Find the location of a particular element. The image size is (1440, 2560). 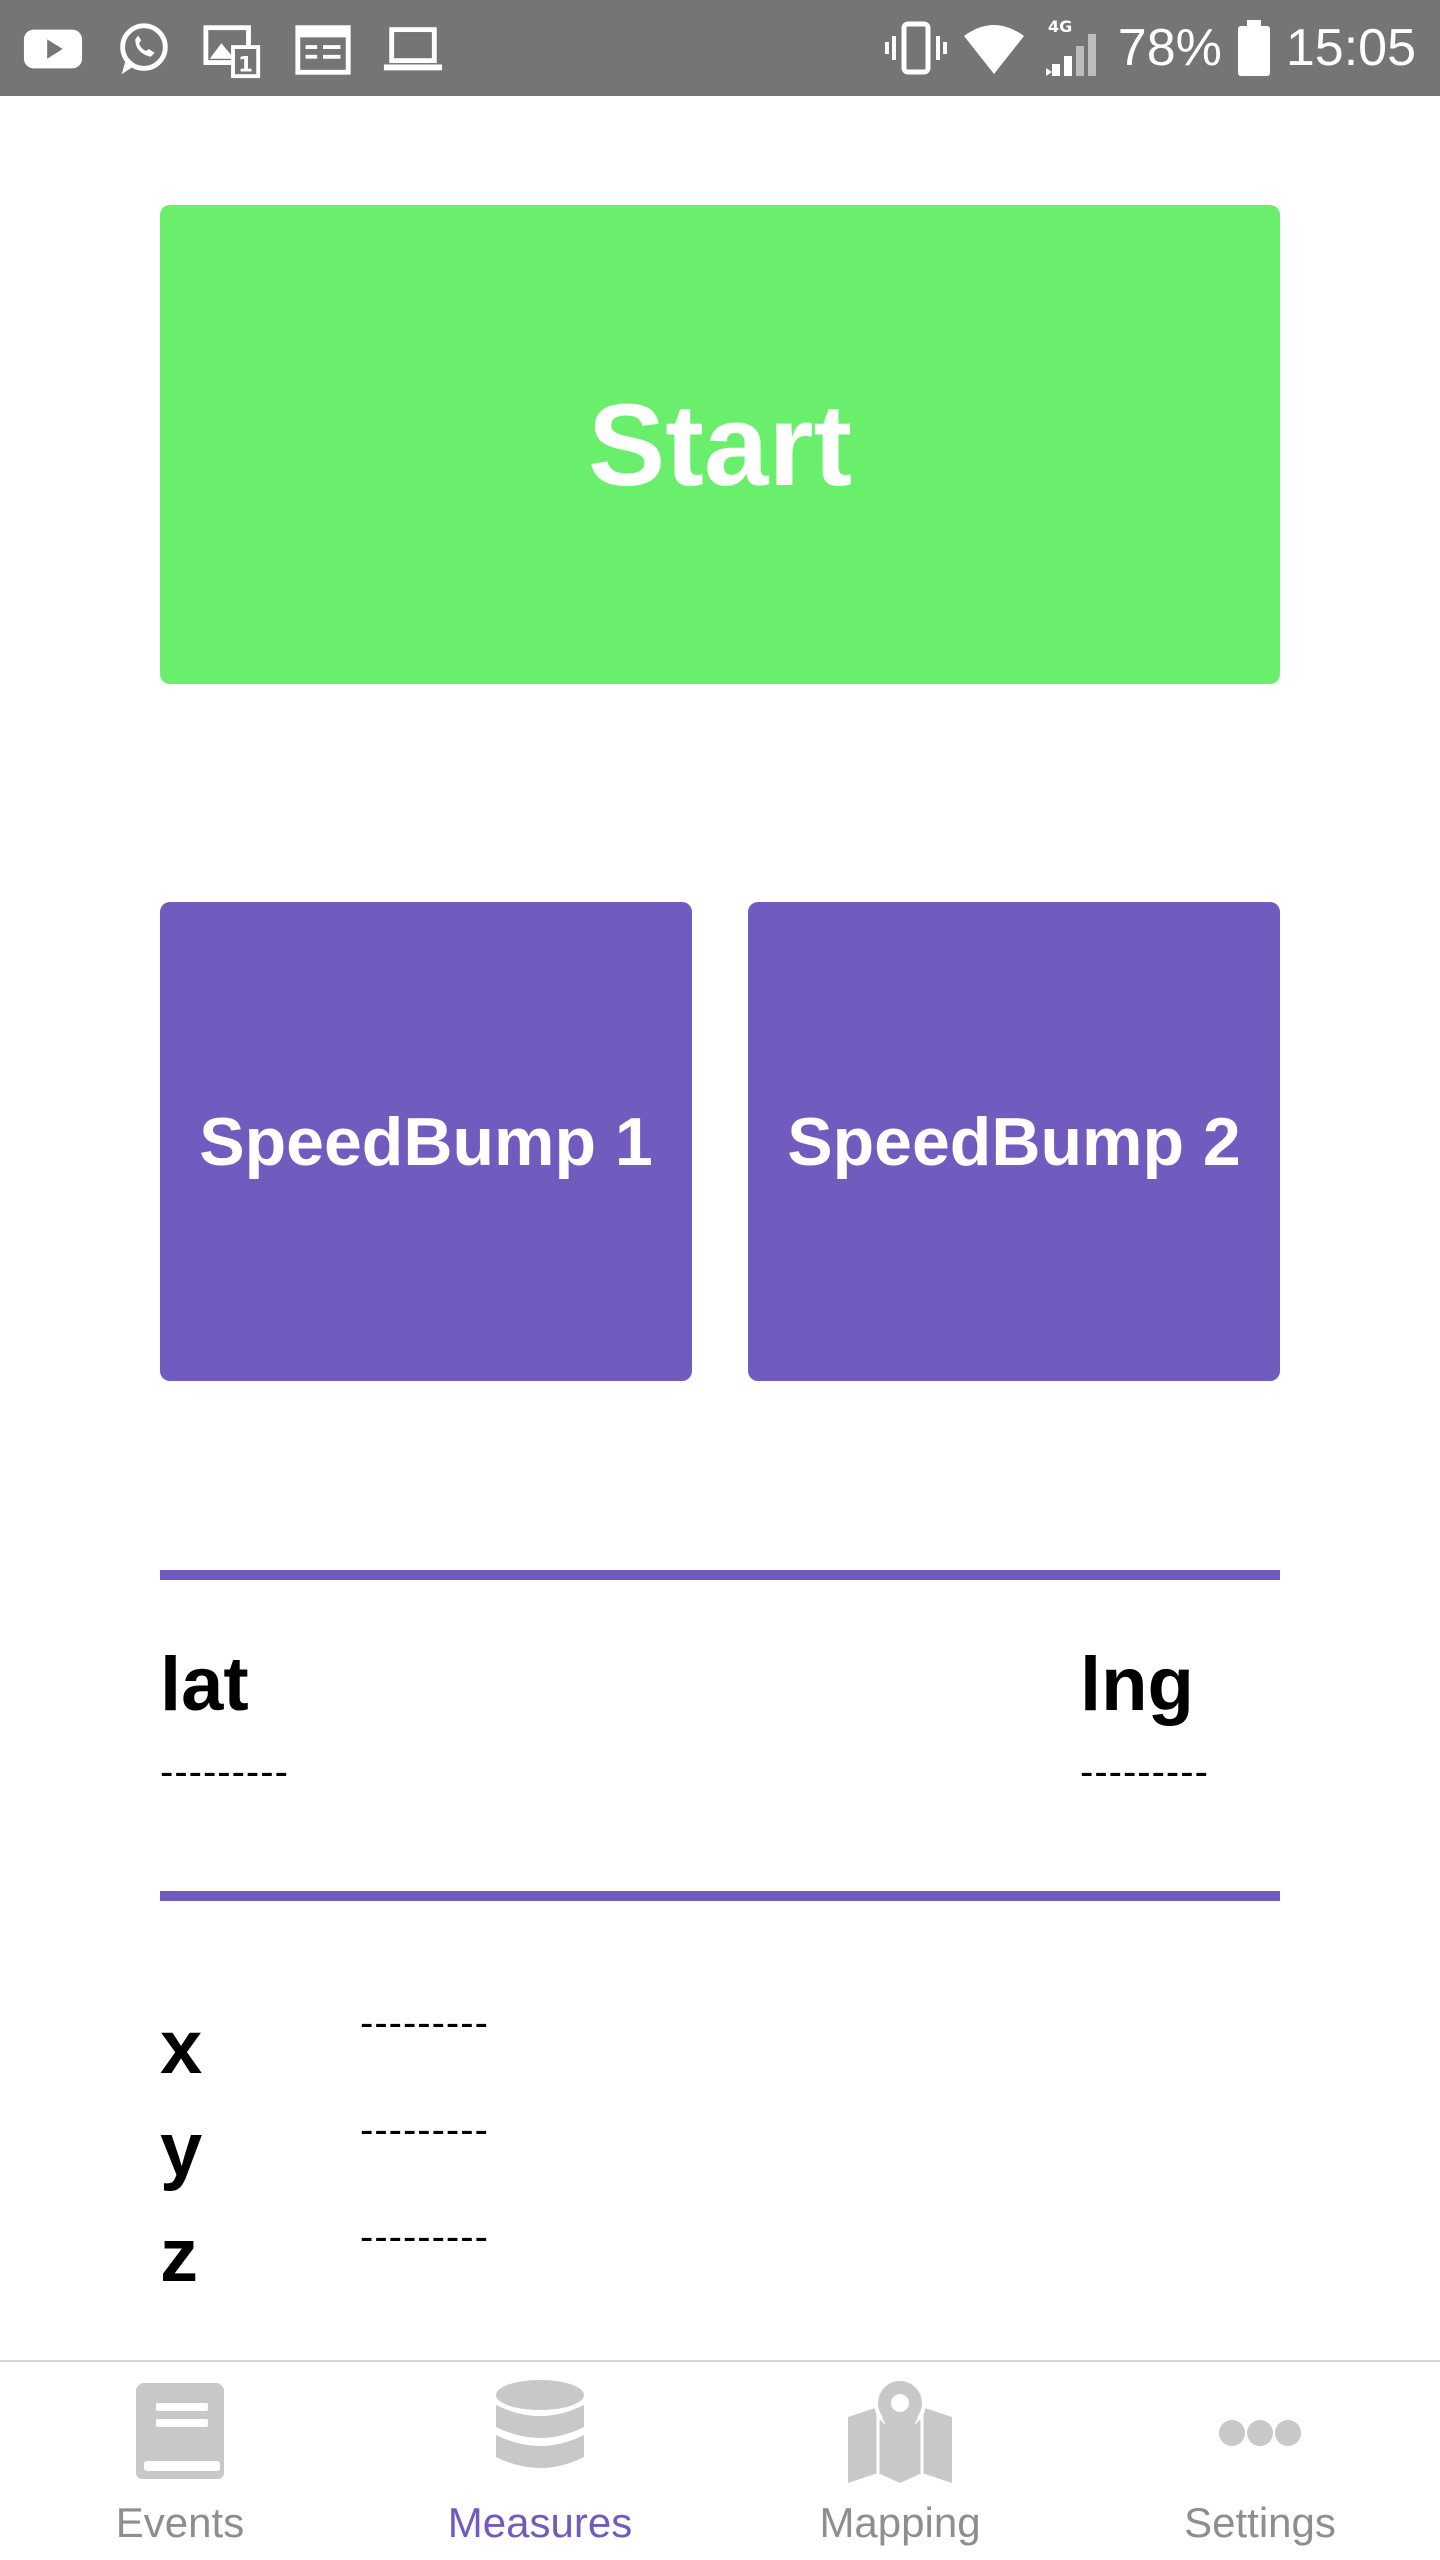

cell-signal-4g-icon: 4G is located at coordinates (1070, 46).